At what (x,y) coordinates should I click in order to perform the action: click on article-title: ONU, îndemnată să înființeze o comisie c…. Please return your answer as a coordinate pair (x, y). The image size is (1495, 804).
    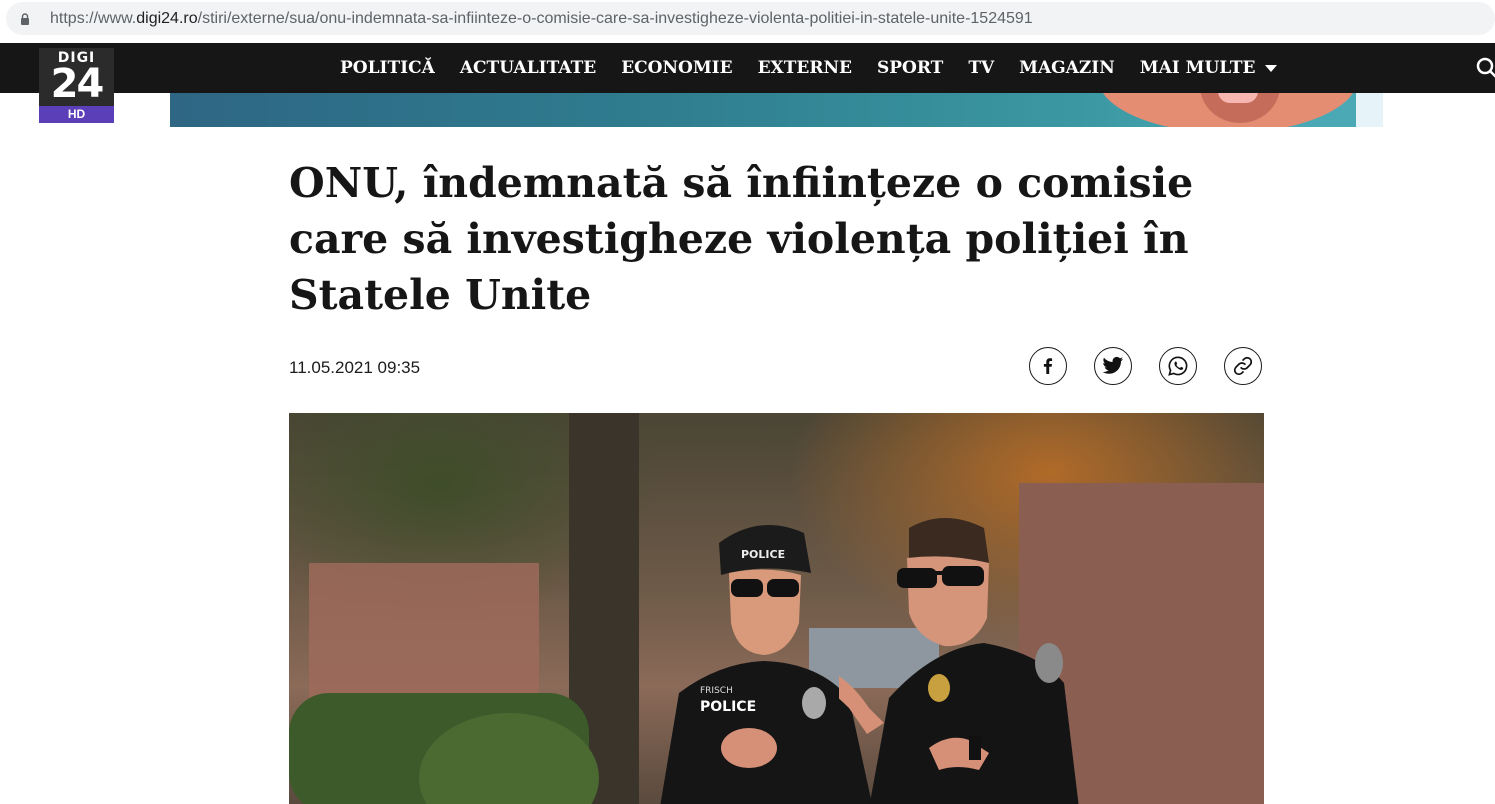
    Looking at the image, I should click on (741, 239).